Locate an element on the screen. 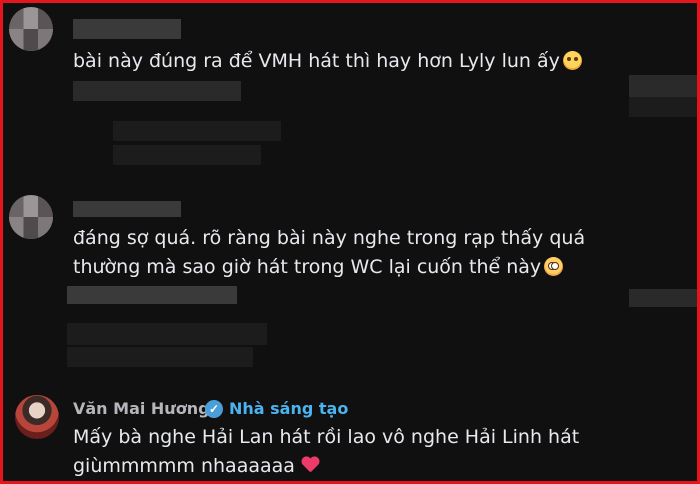 This screenshot has width=700, height=484. flushed-face-icon is located at coordinates (554, 266).